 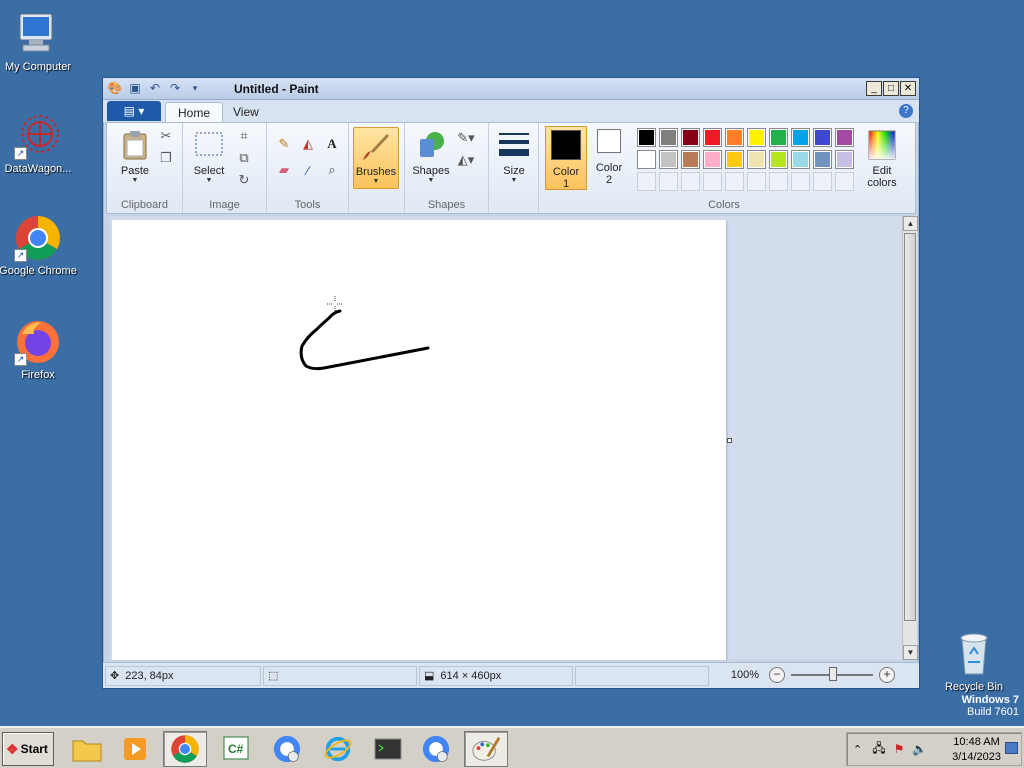 What do you see at coordinates (431, 171) in the screenshot?
I see `shapes-label: Shapes` at bounding box center [431, 171].